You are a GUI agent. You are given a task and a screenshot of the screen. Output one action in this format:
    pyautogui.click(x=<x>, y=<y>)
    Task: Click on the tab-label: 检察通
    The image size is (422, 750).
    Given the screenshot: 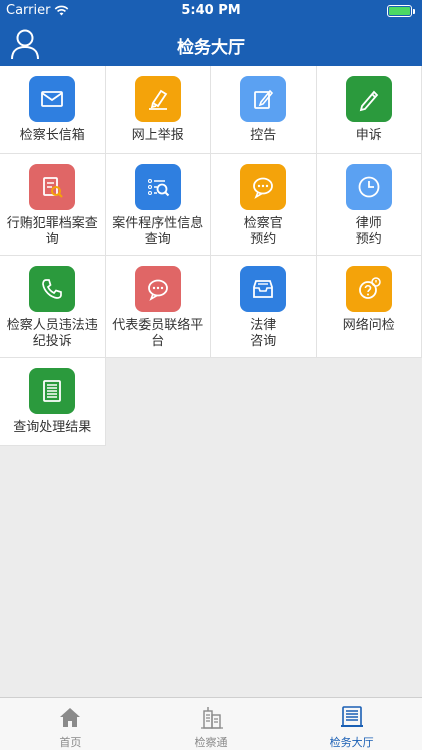 What is the action you would take?
    pyautogui.click(x=211, y=742)
    